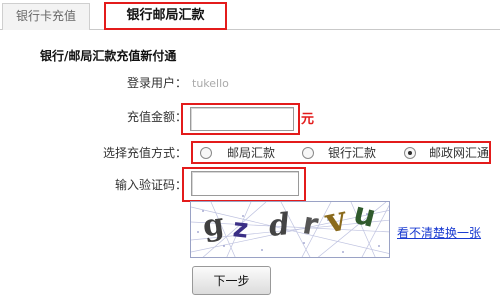  Describe the element at coordinates (242, 119) in the screenshot. I see `amount-input` at that location.